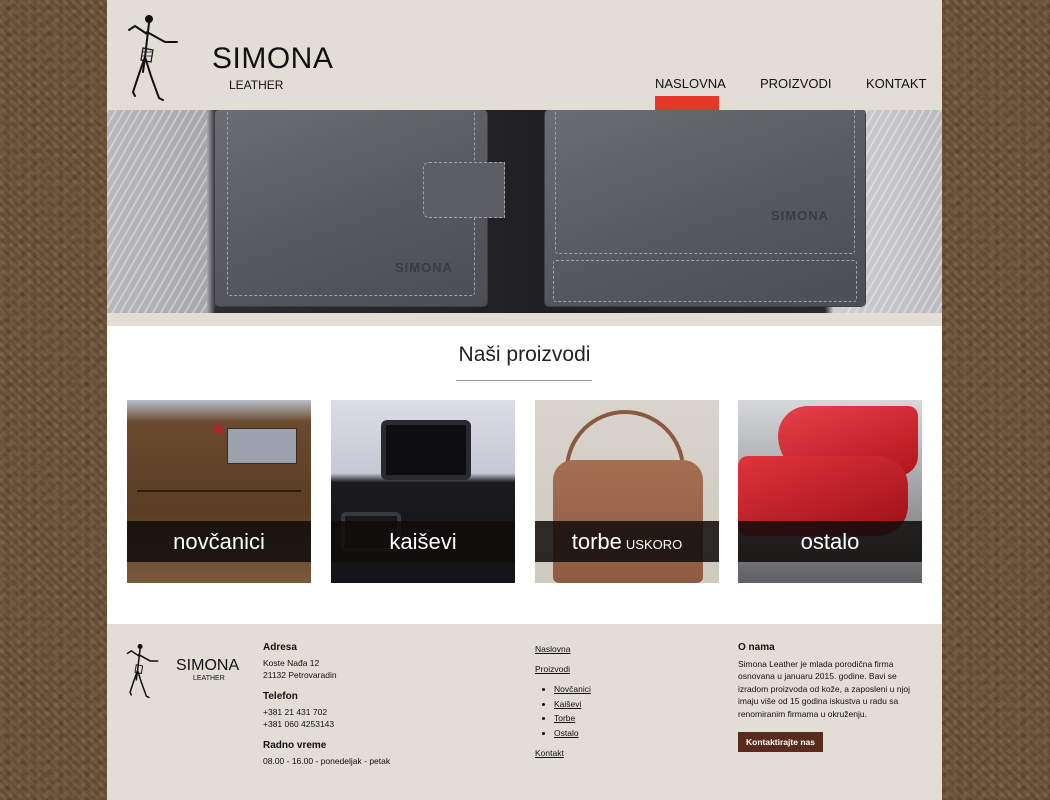 The height and width of the screenshot is (800, 1050). What do you see at coordinates (218, 429) in the screenshot?
I see `wallet-badge` at bounding box center [218, 429].